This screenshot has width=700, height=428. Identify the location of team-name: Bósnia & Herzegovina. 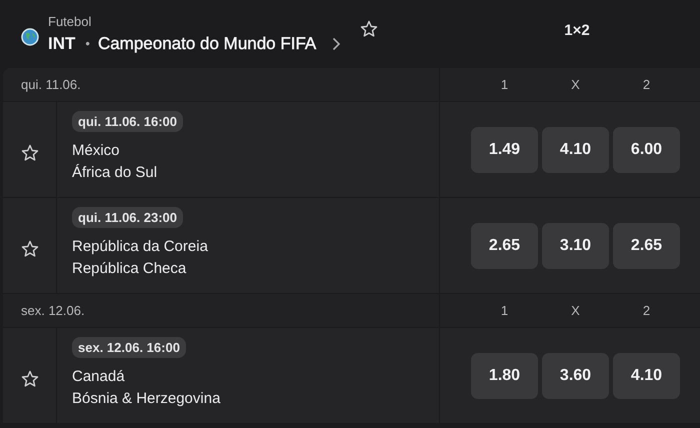
(146, 399).